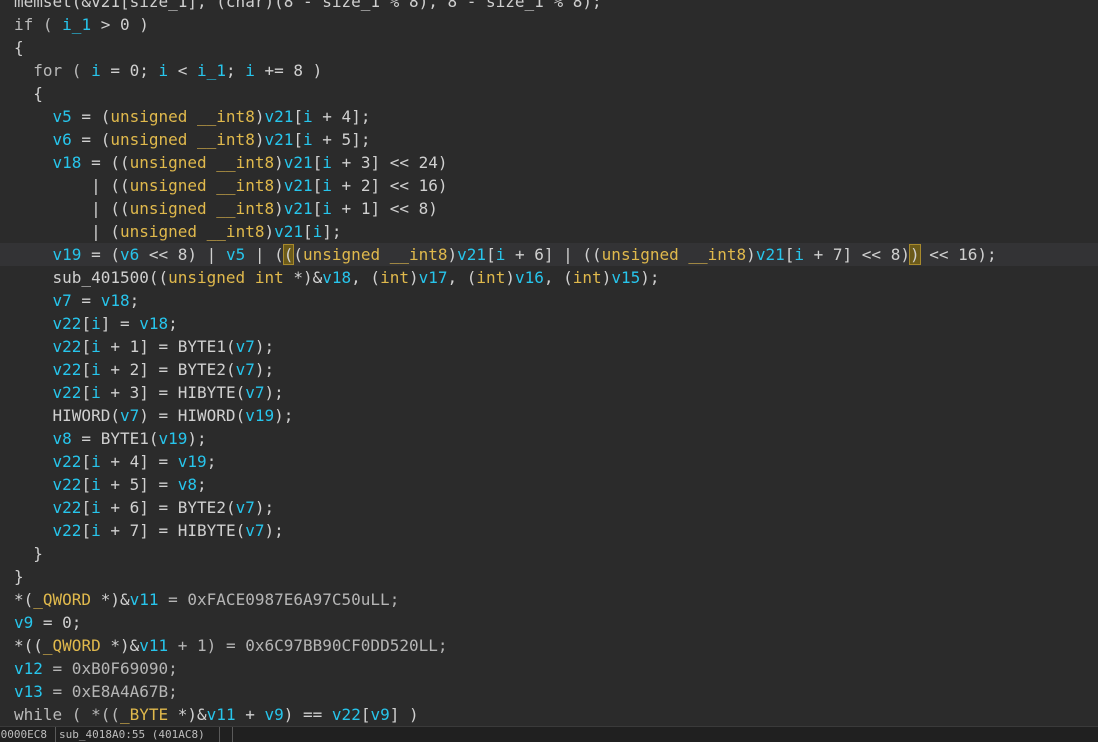 The height and width of the screenshot is (742, 1098). I want to click on code-token: << 8) |, so click(182, 254).